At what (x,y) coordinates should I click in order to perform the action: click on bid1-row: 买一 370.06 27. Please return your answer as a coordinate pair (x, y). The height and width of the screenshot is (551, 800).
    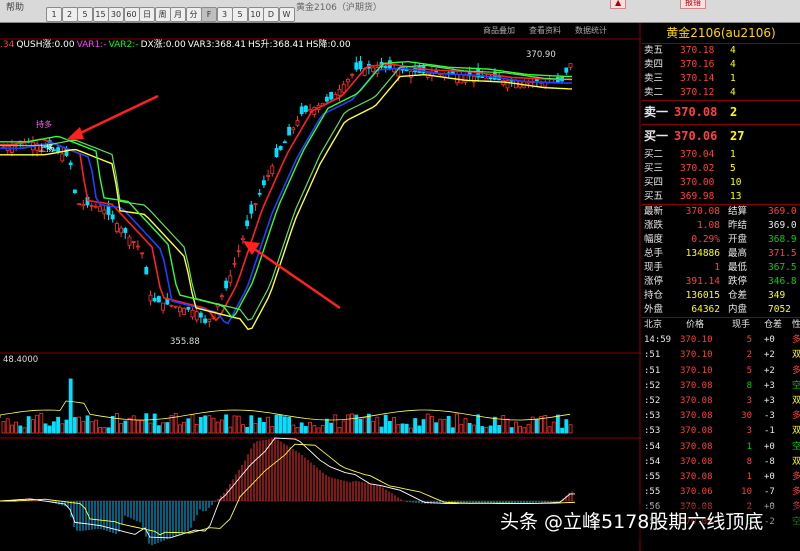
    Looking at the image, I should click on (721, 136).